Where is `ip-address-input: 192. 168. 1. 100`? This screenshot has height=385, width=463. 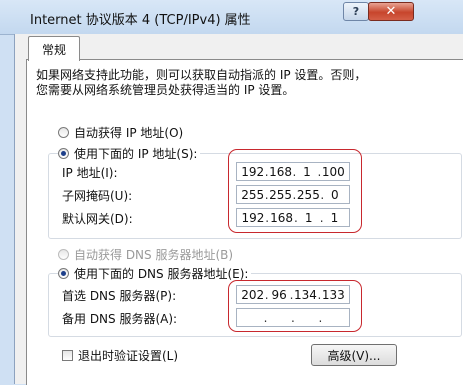 ip-address-input: 192. 168. 1. 100 is located at coordinates (293, 171).